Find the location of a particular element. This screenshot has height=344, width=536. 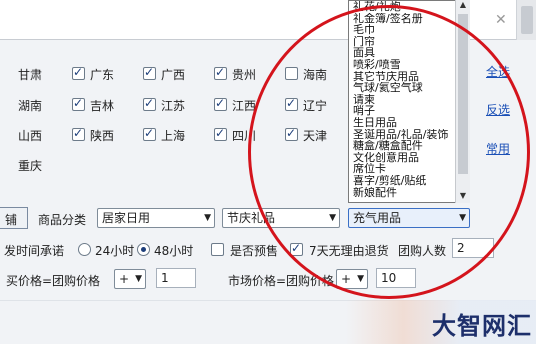

province-label: 贵州 is located at coordinates (244, 75).